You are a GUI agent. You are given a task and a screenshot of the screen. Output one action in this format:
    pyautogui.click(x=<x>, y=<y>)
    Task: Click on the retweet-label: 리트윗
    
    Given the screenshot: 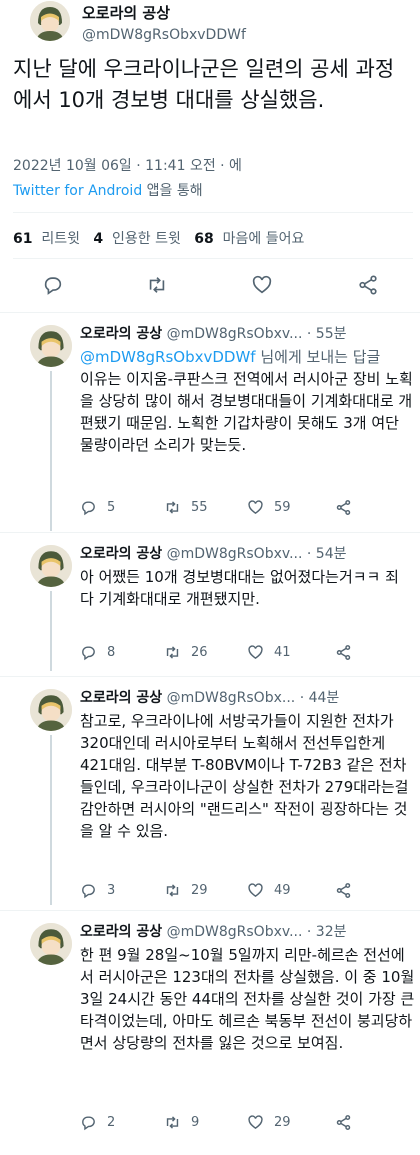 What is the action you would take?
    pyautogui.click(x=60, y=239)
    